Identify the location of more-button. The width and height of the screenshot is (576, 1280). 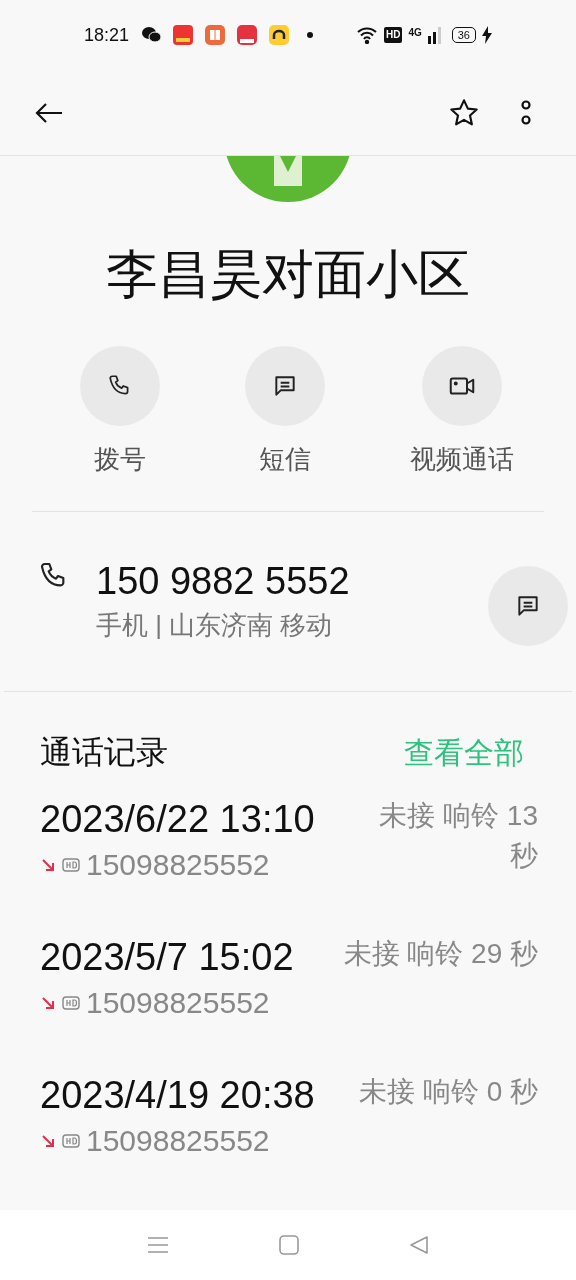
(526, 112).